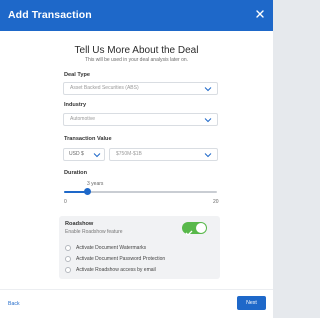 The height and width of the screenshot is (318, 320). Describe the element at coordinates (216, 202) in the screenshot. I see `duration-max-label: 20` at that location.